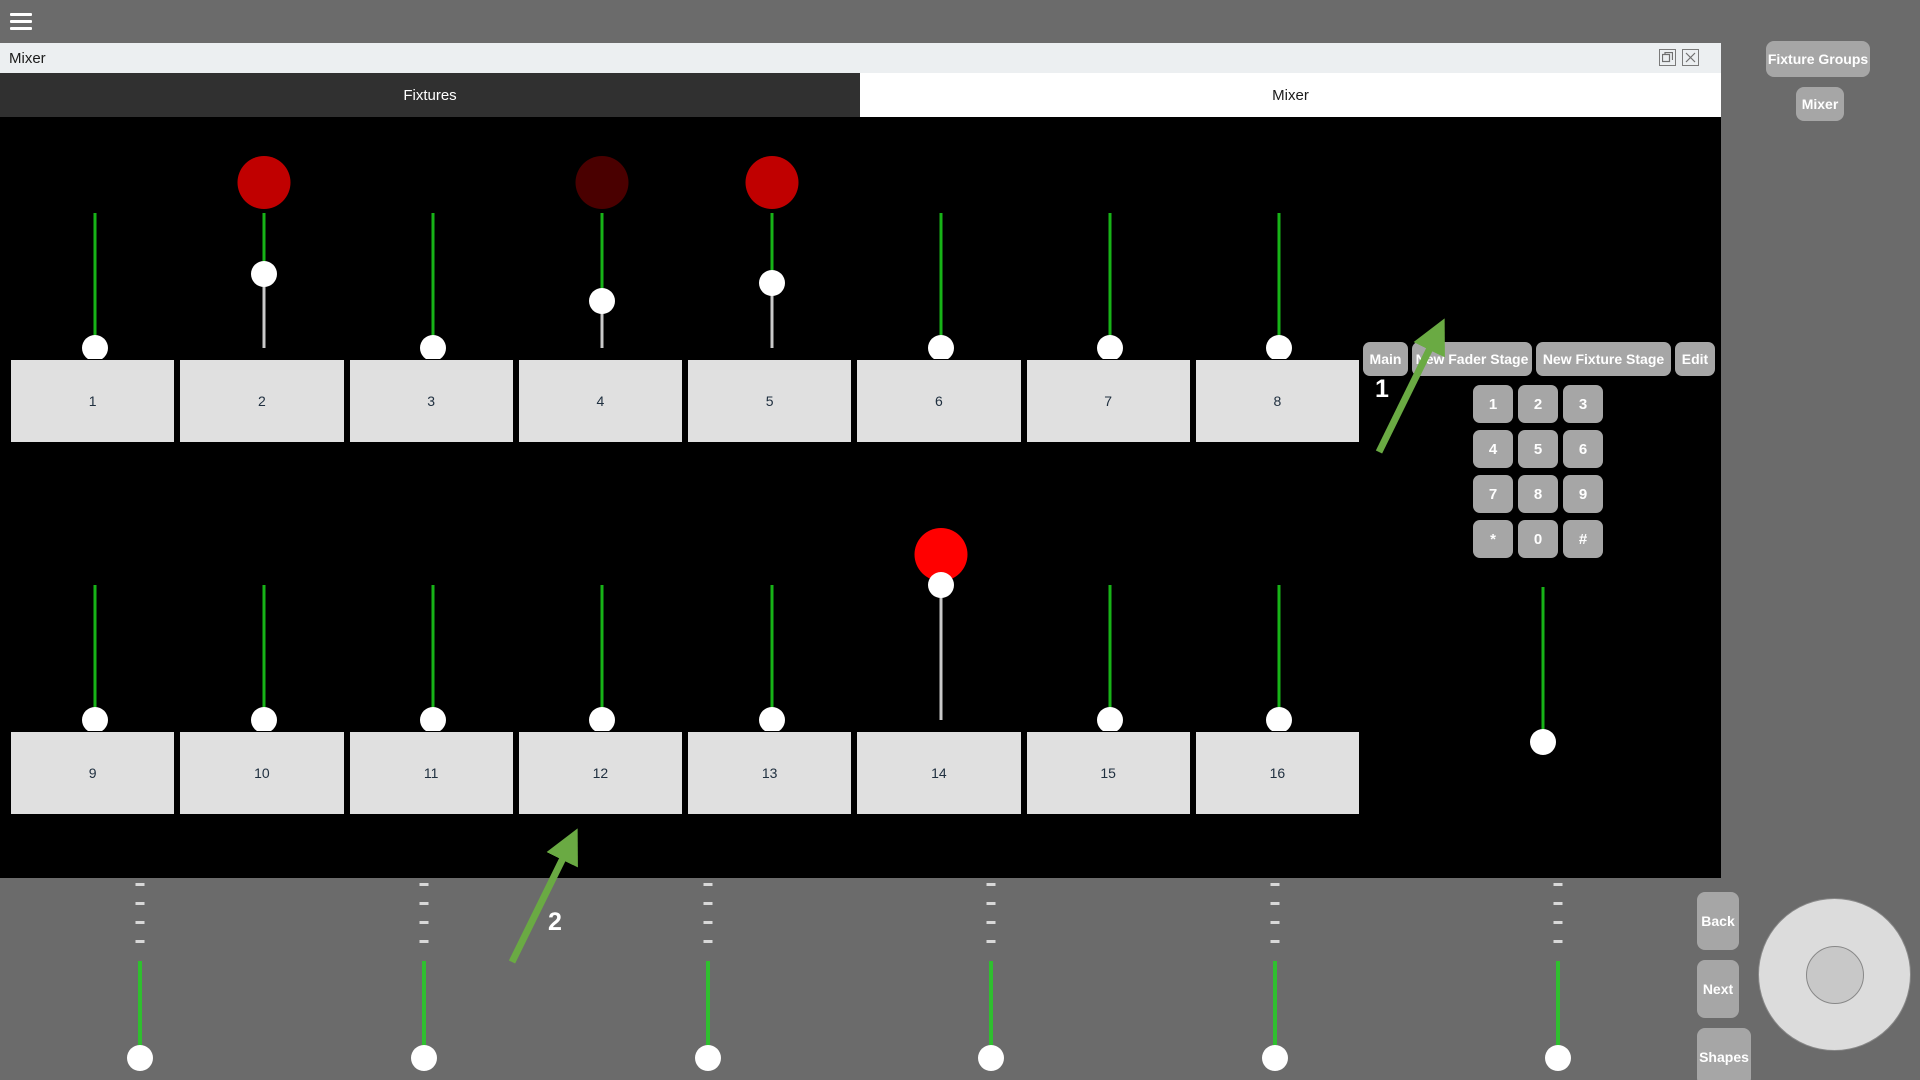  I want to click on stage-button-edit: Edit, so click(1695, 359).